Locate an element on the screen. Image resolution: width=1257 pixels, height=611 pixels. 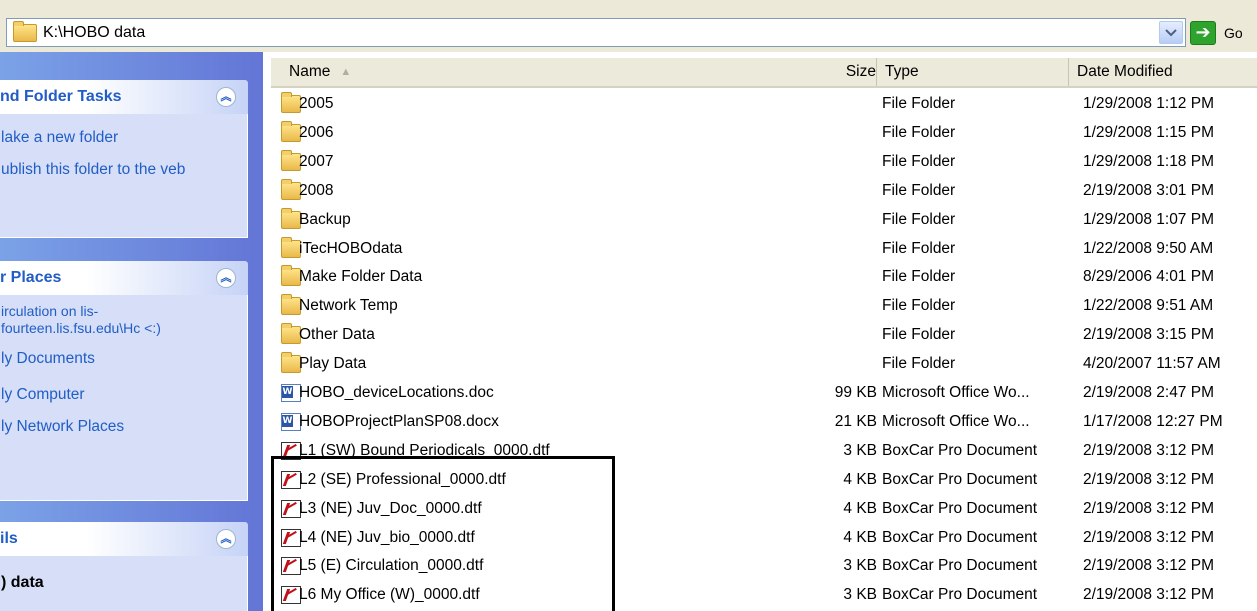
make-new-folder-link: lake a new folder is located at coordinates (124, 138).